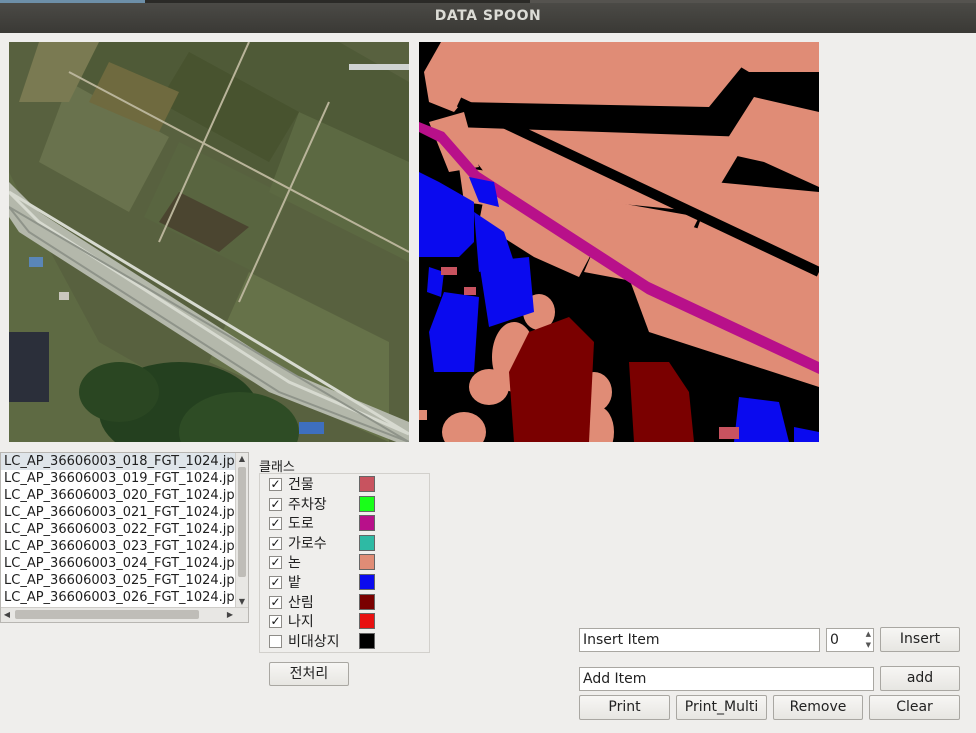 This screenshot has height=733, width=976. Describe the element at coordinates (118, 597) in the screenshot. I see `file-list-item: LC_AP_36606003_026_FGT_1024.jpg` at that location.